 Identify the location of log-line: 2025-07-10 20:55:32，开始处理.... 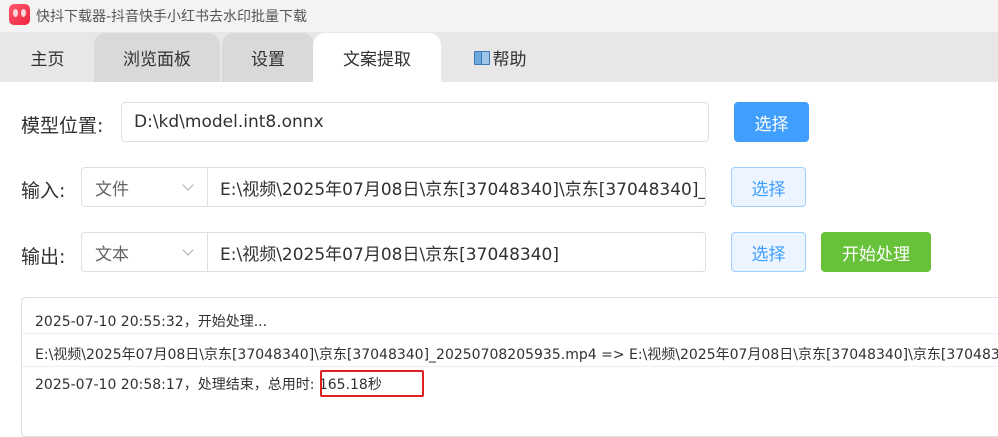
(151, 322).